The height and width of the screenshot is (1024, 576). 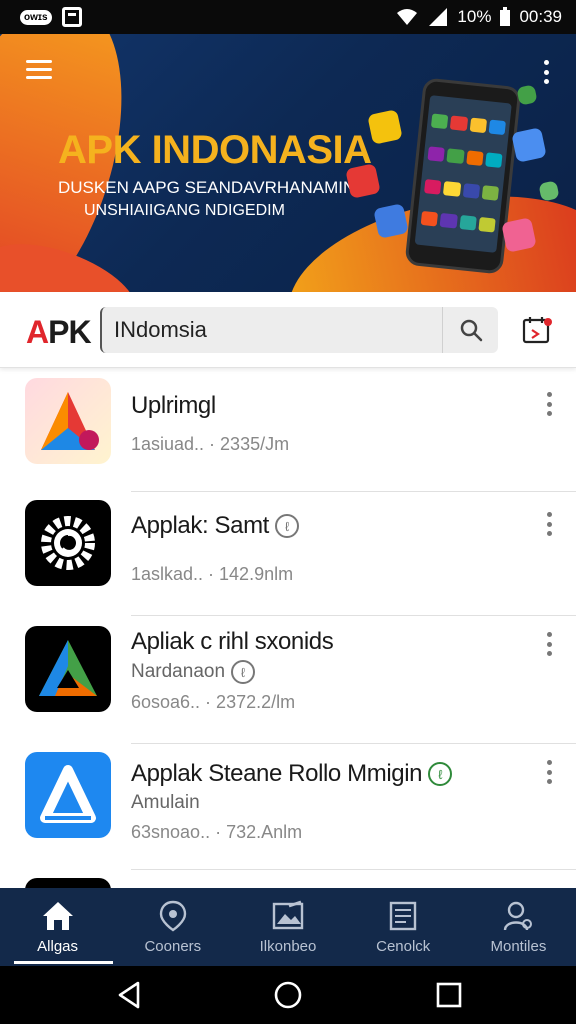 What do you see at coordinates (36, 17) in the screenshot?
I see `notification-badge-icon: ᴏᴡɪs` at bounding box center [36, 17].